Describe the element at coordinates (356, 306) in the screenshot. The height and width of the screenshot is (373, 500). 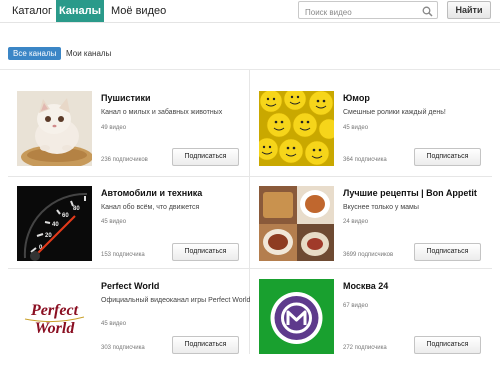
I see `video-count: 67 видео` at that location.